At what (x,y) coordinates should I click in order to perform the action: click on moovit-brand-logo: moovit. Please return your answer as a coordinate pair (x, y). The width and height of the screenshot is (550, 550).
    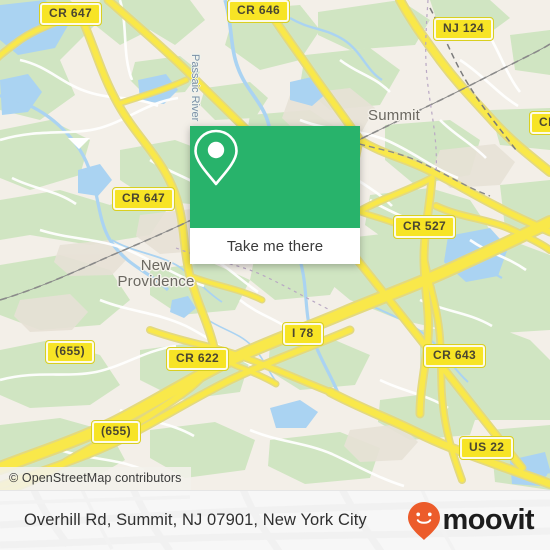
    Looking at the image, I should click on (471, 521).